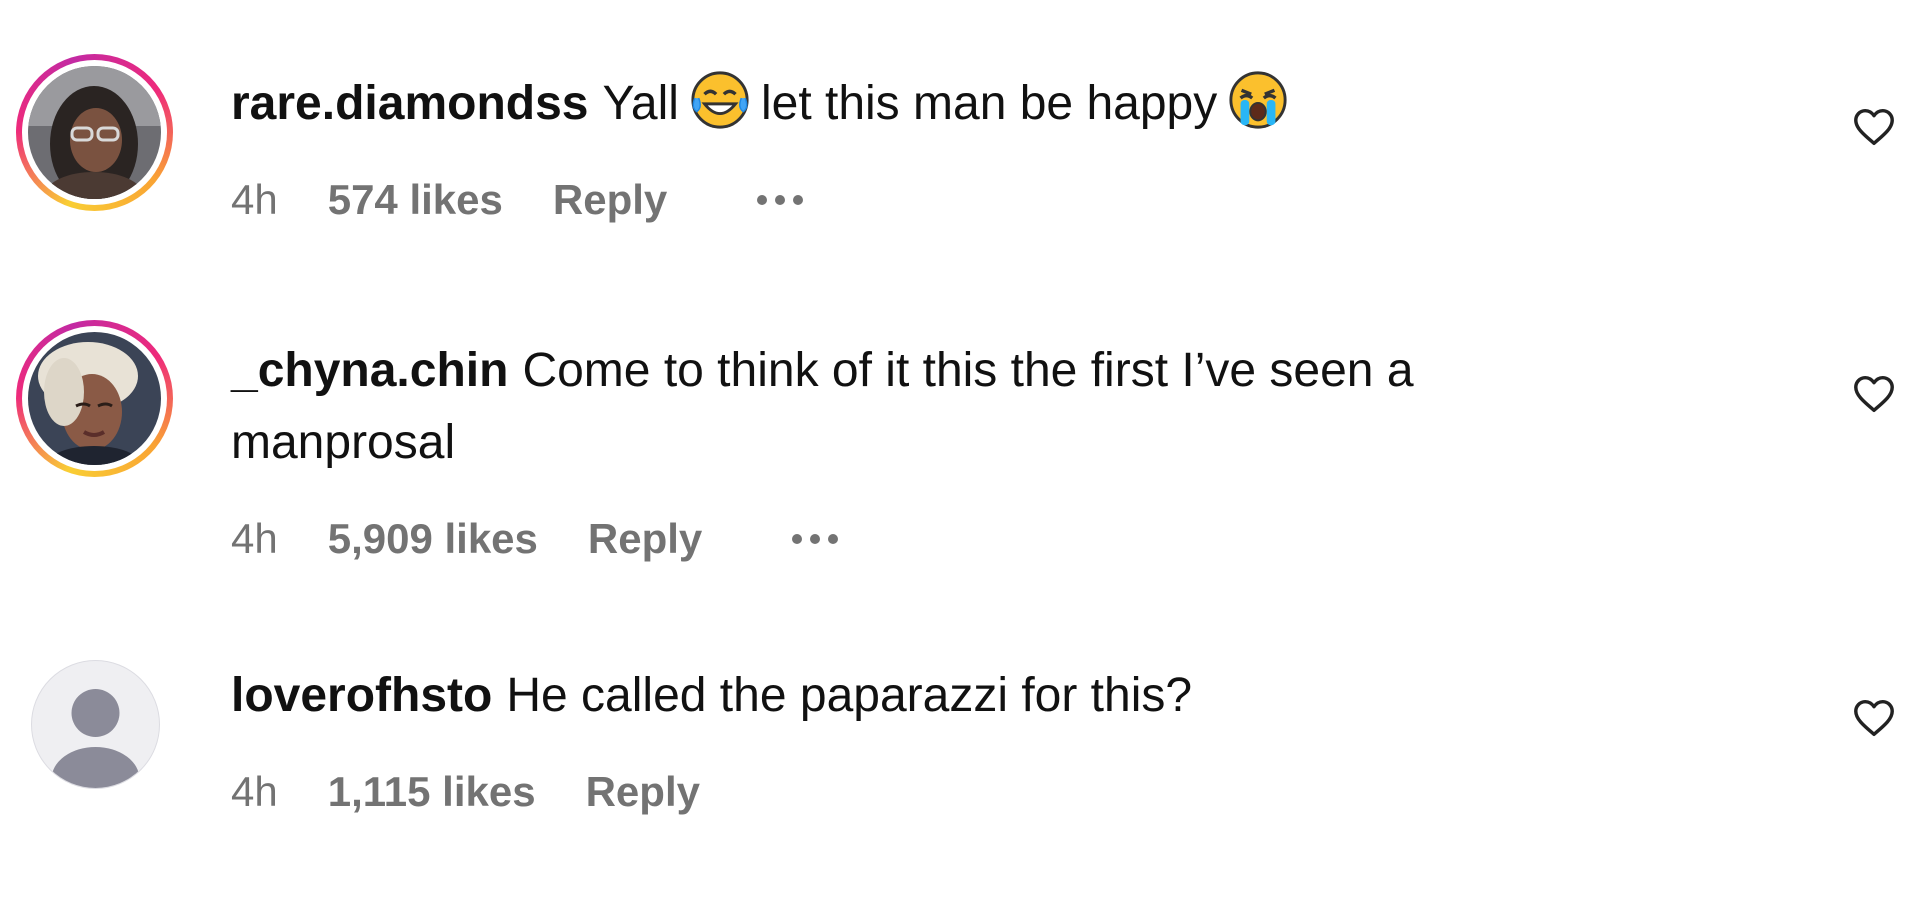 This screenshot has width=1920, height=900. What do you see at coordinates (640, 103) in the screenshot?
I see `comment-text-part: Yall` at bounding box center [640, 103].